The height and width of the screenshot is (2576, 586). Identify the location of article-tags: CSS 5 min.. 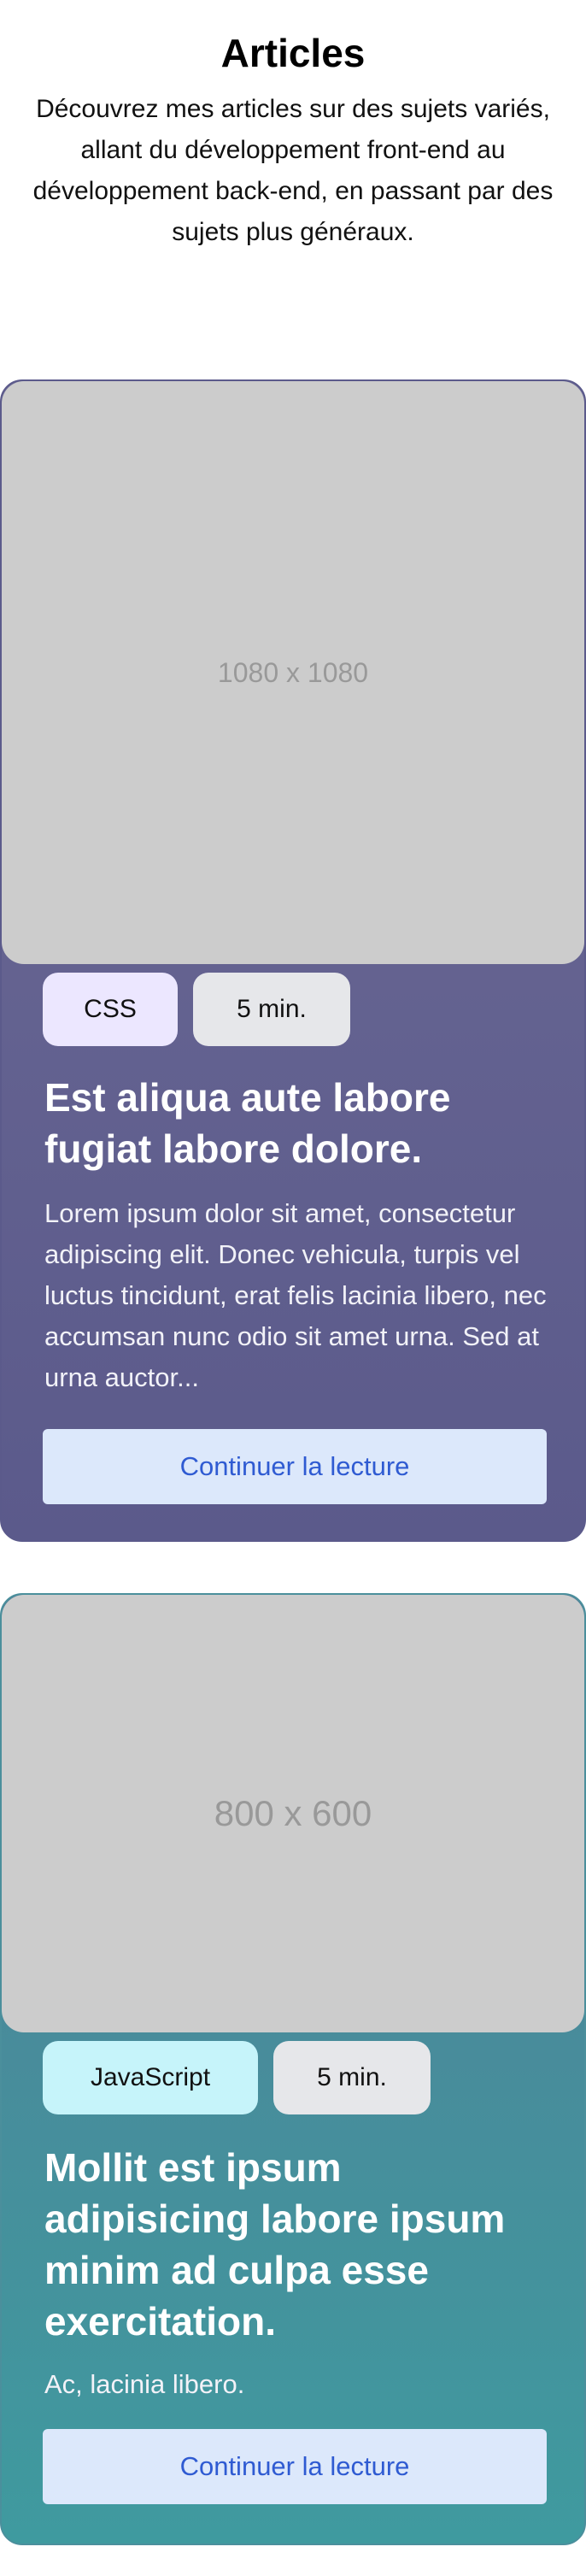
(196, 1009).